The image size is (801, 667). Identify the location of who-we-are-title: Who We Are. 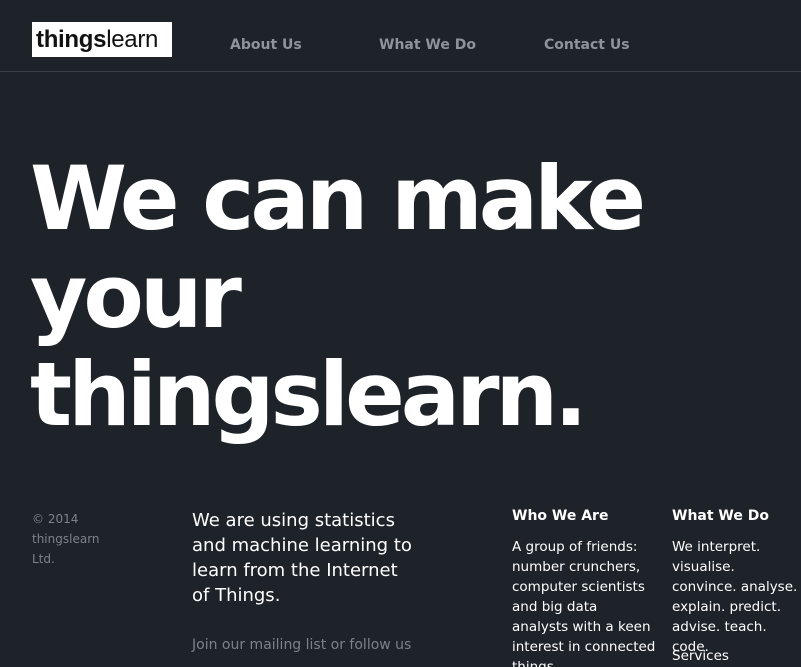
(560, 516).